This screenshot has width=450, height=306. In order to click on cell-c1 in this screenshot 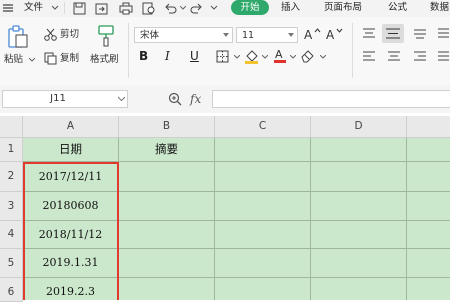, I will do `click(263, 150)`.